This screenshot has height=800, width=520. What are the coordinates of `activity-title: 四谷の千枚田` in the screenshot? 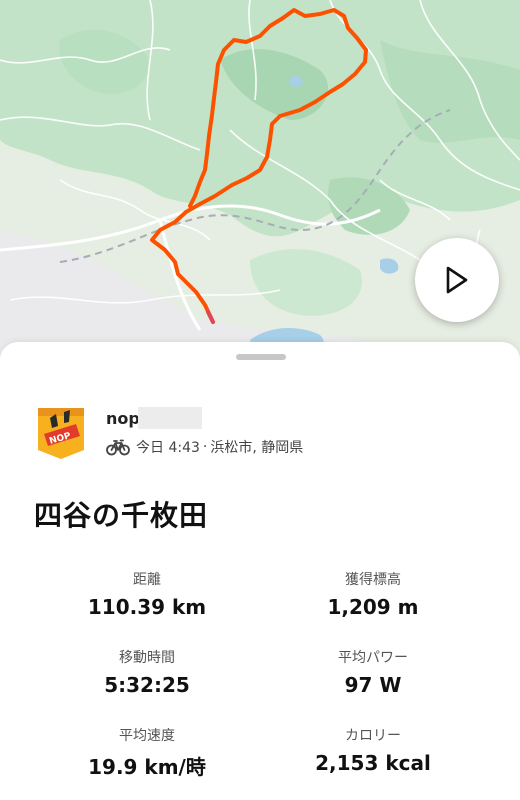 It's located at (121, 515).